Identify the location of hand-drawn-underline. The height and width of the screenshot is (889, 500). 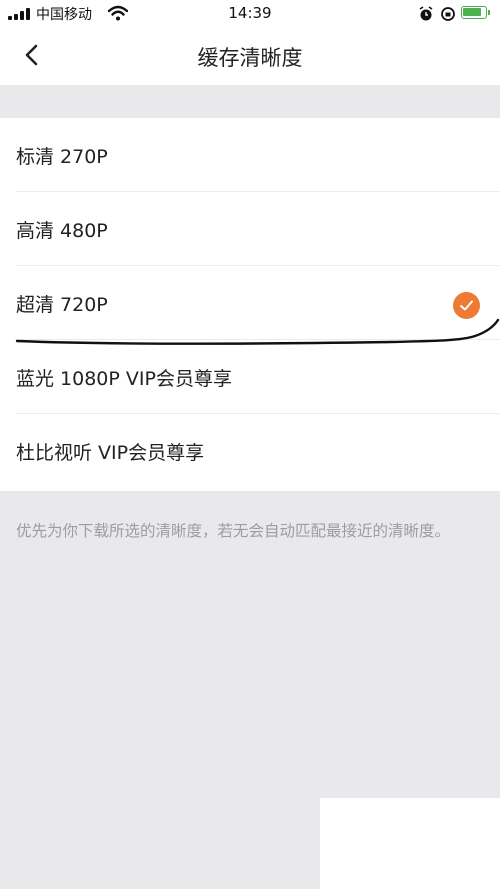
(257, 331).